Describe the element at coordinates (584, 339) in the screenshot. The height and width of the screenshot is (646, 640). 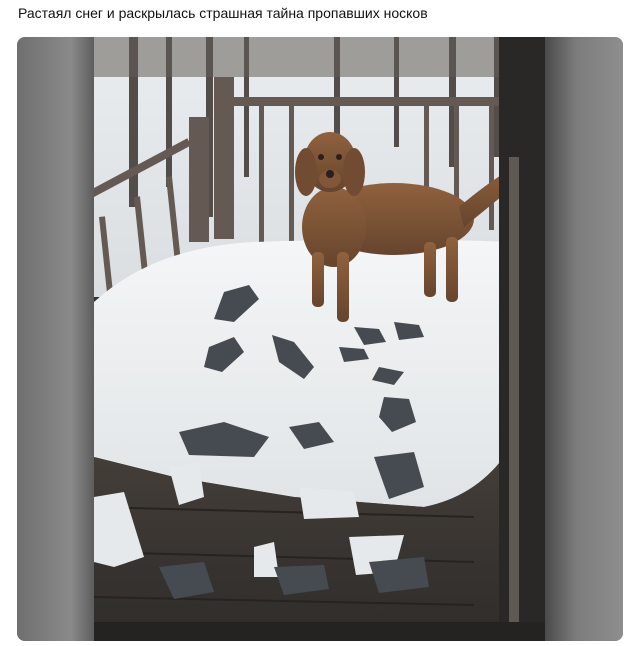
I see `blurred-image-background-right` at that location.